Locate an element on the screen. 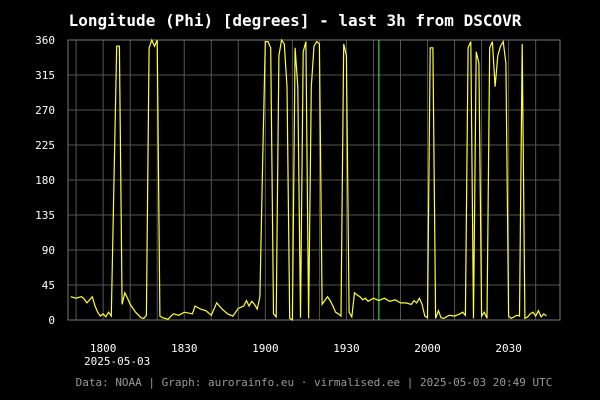 The width and height of the screenshot is (600, 400). y-tick-label: 360 is located at coordinates (45, 40).